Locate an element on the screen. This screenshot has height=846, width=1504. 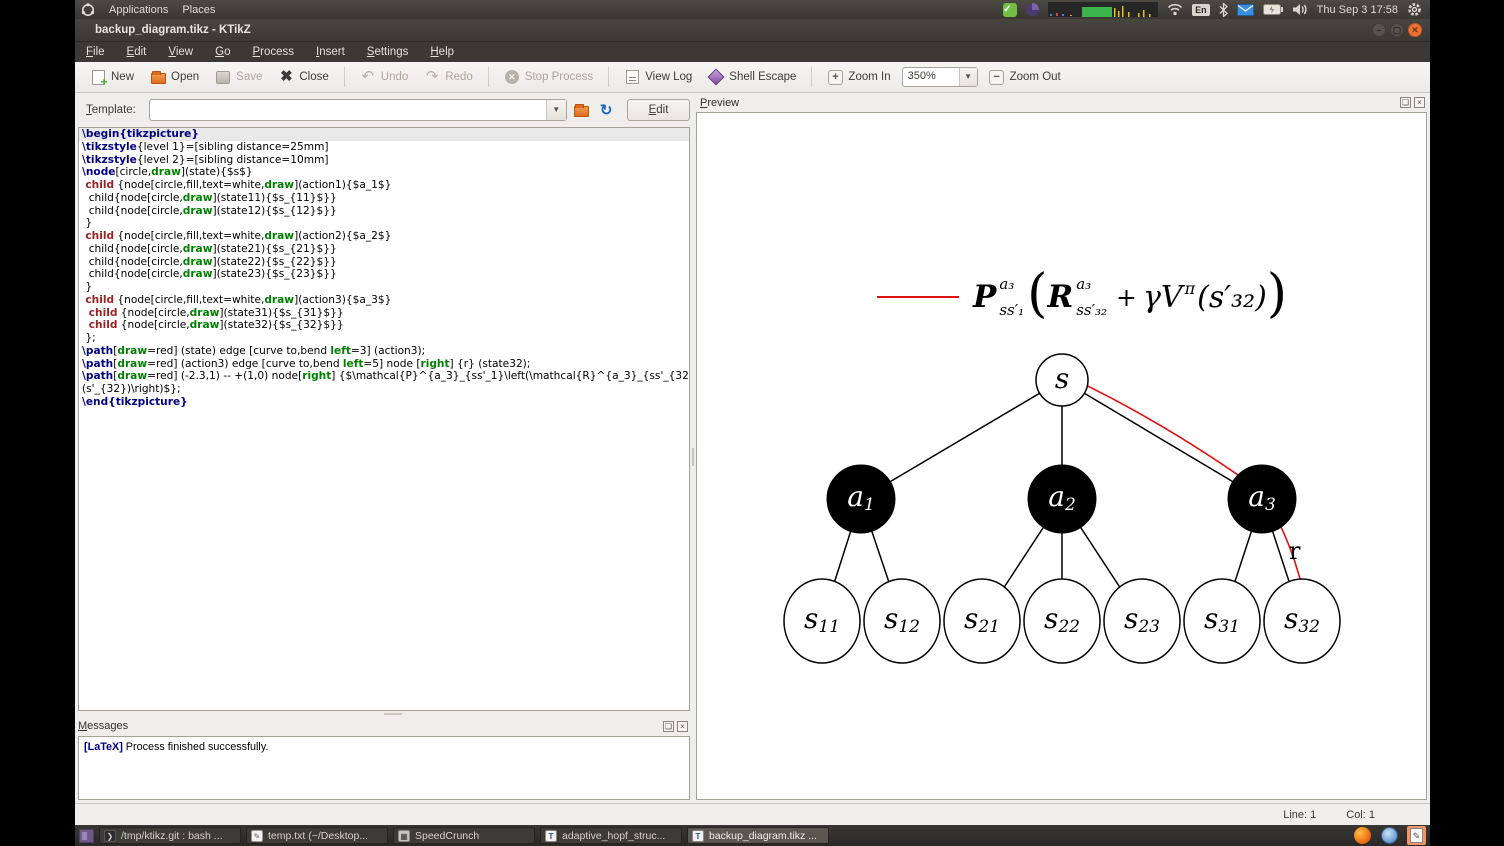
editor-launcher: ✎ is located at coordinates (1416, 835).